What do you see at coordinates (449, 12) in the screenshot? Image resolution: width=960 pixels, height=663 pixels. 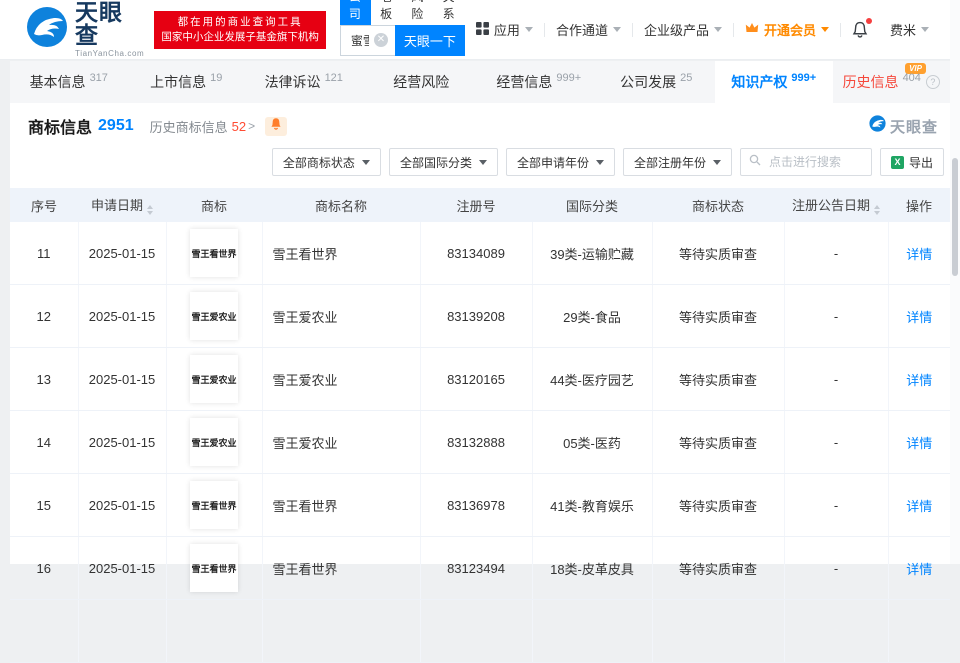 I see `search-tab-relation: 查关系` at bounding box center [449, 12].